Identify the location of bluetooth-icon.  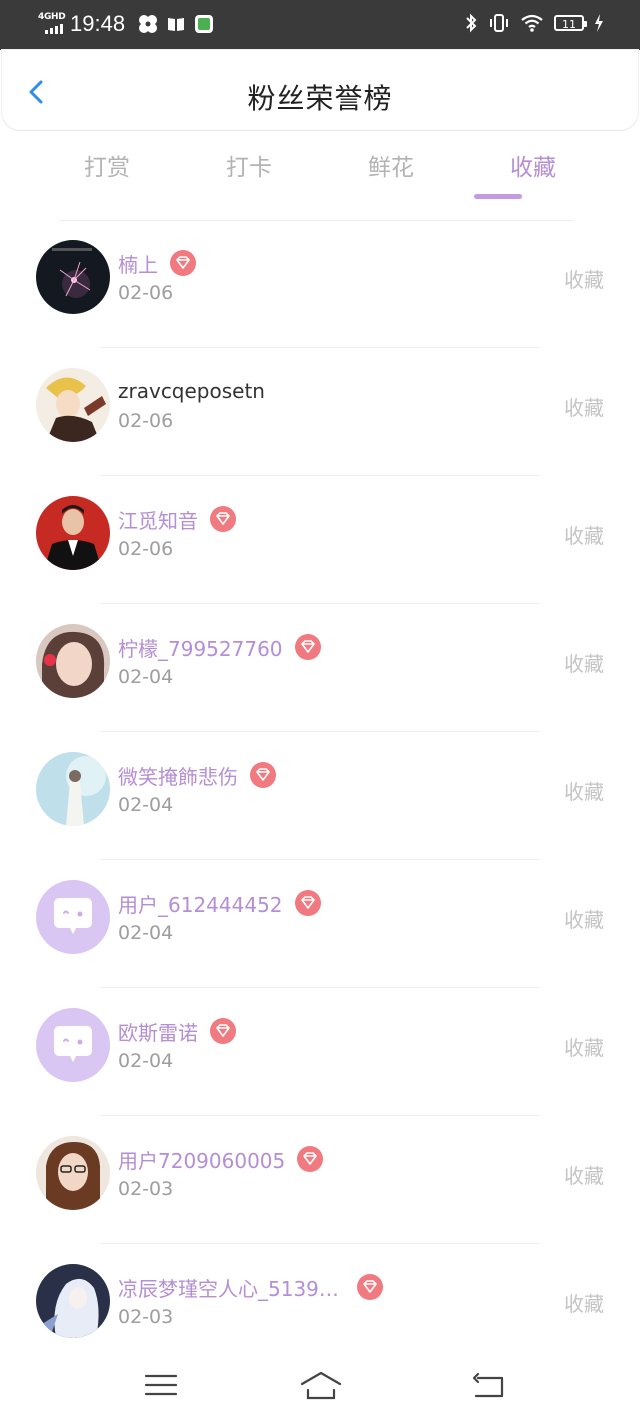
(471, 23).